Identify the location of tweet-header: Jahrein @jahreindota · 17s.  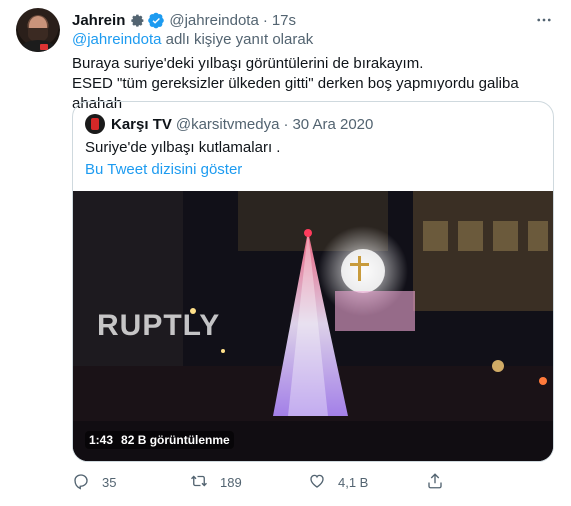
(184, 20).